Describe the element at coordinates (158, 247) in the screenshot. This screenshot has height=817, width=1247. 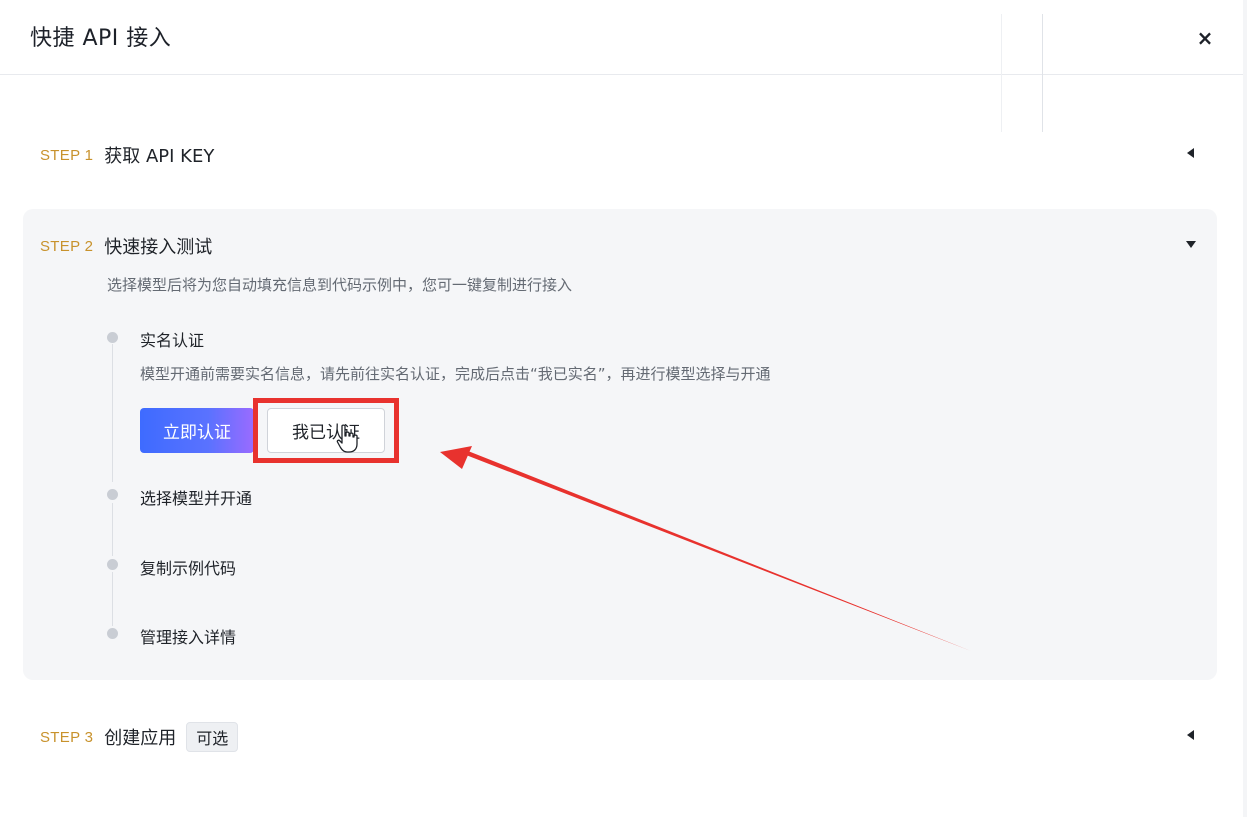
I see `step-title: 快速接入测试` at that location.